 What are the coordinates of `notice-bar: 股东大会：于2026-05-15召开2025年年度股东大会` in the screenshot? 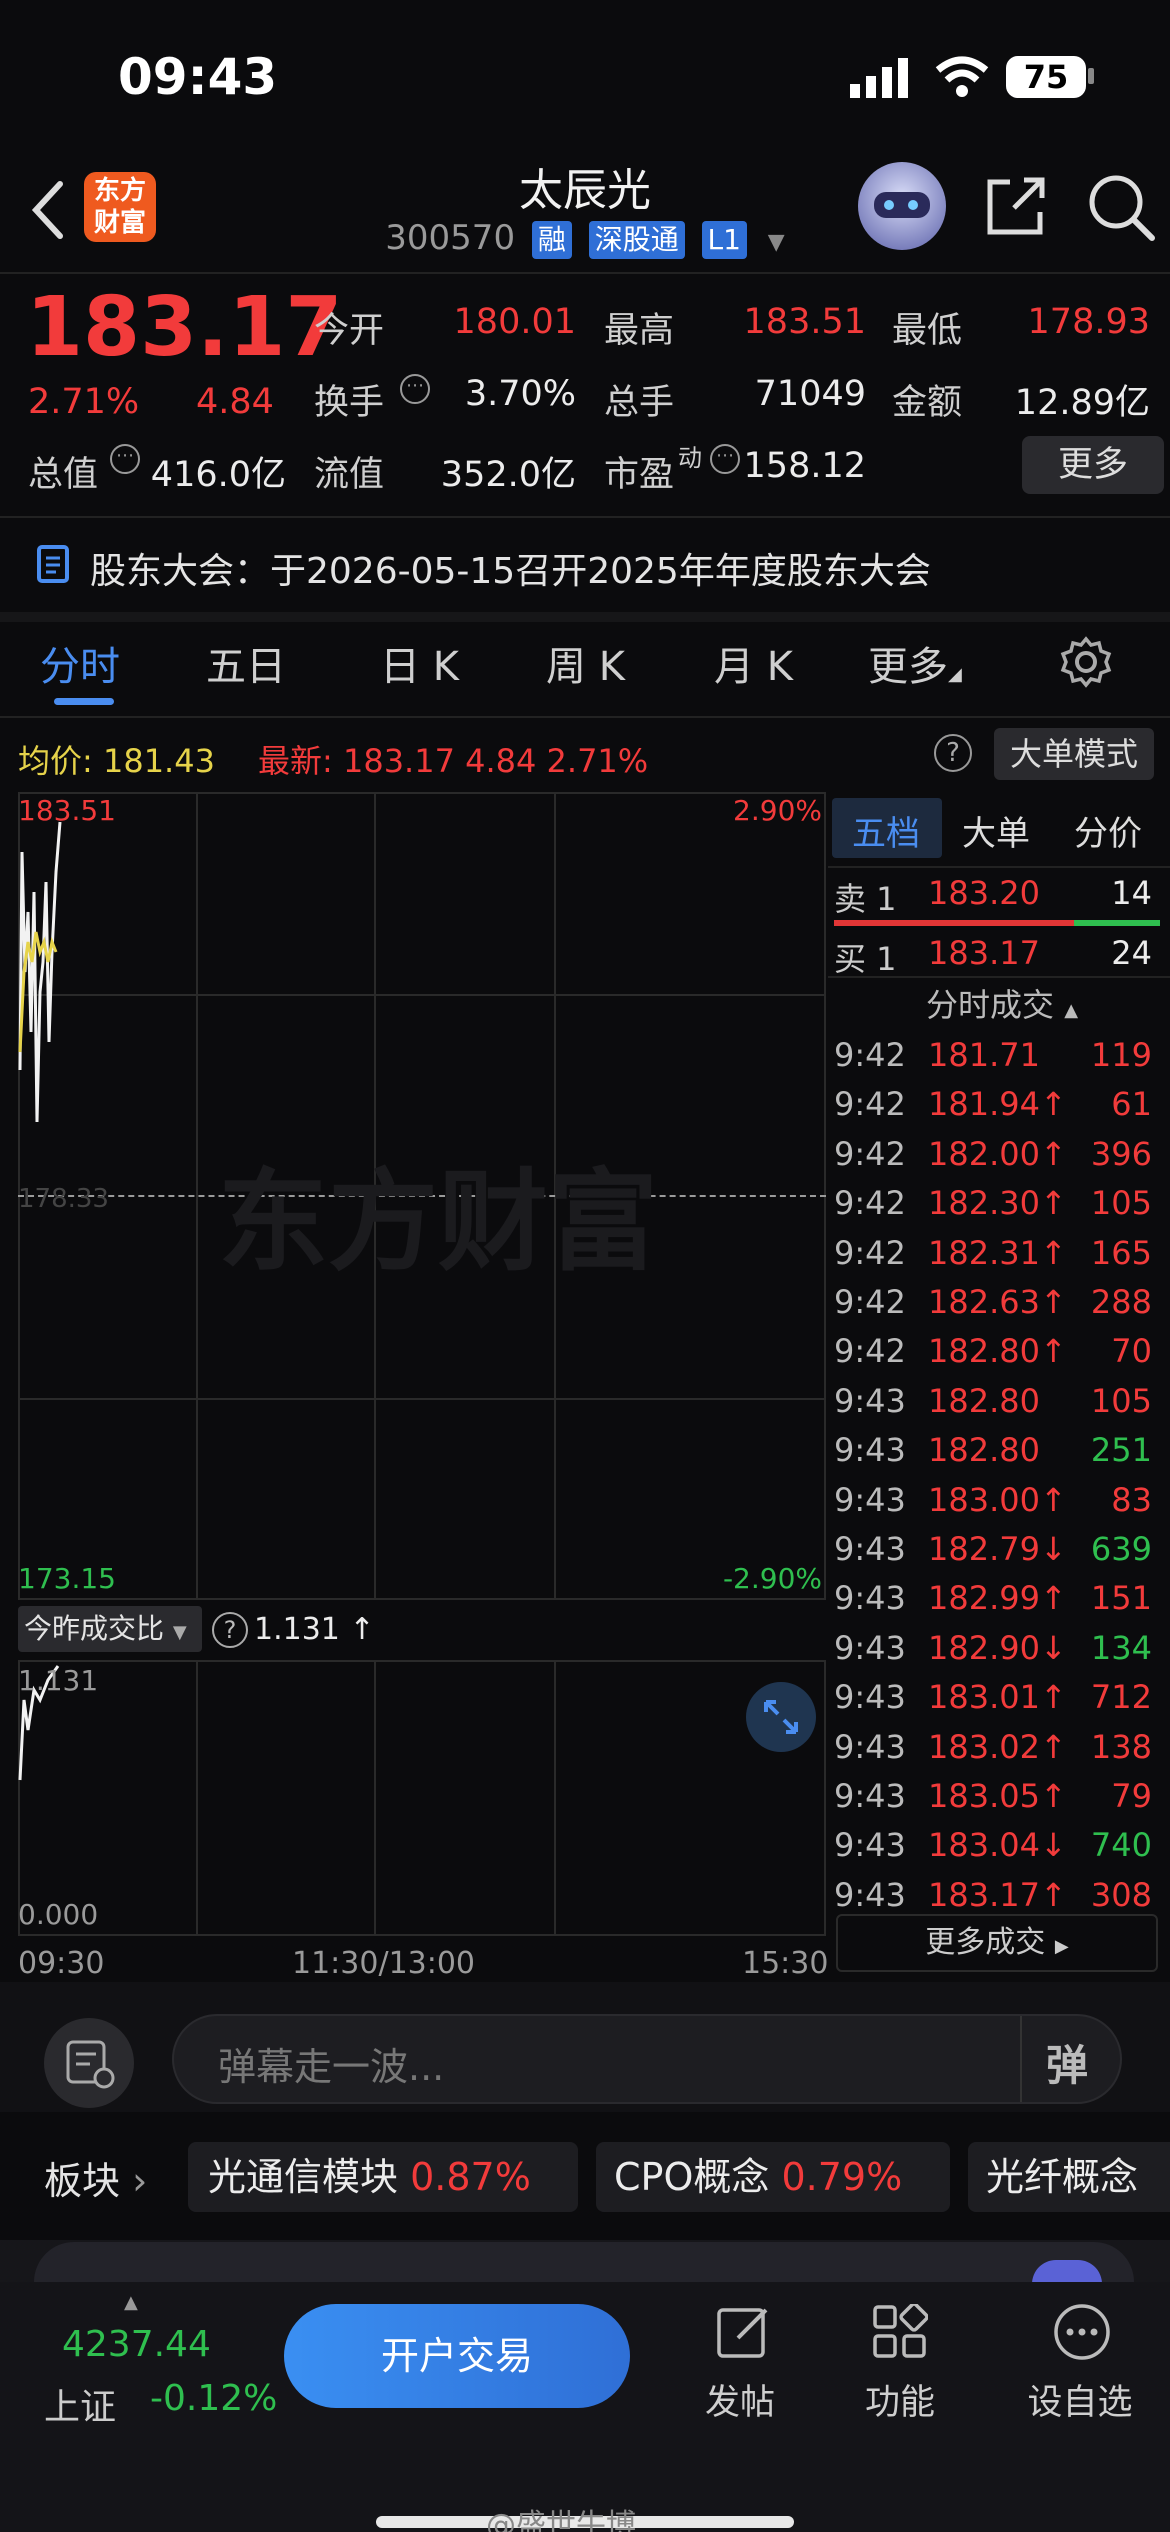 It's located at (585, 564).